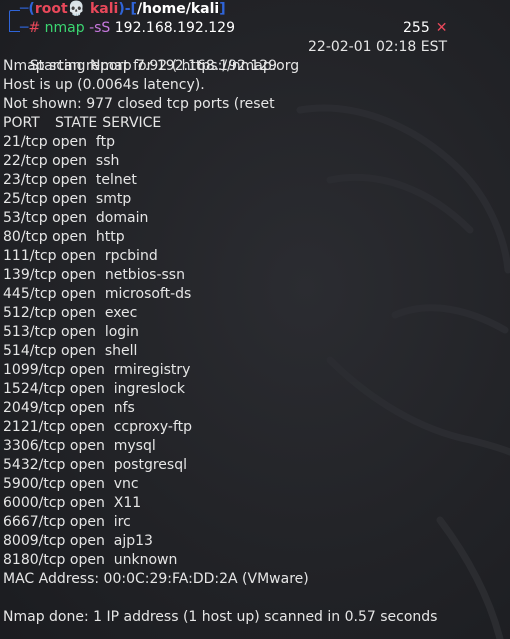 The image size is (510, 639). Describe the element at coordinates (255, 446) in the screenshot. I see `port-row: 3306/tcp open mysql` at that location.